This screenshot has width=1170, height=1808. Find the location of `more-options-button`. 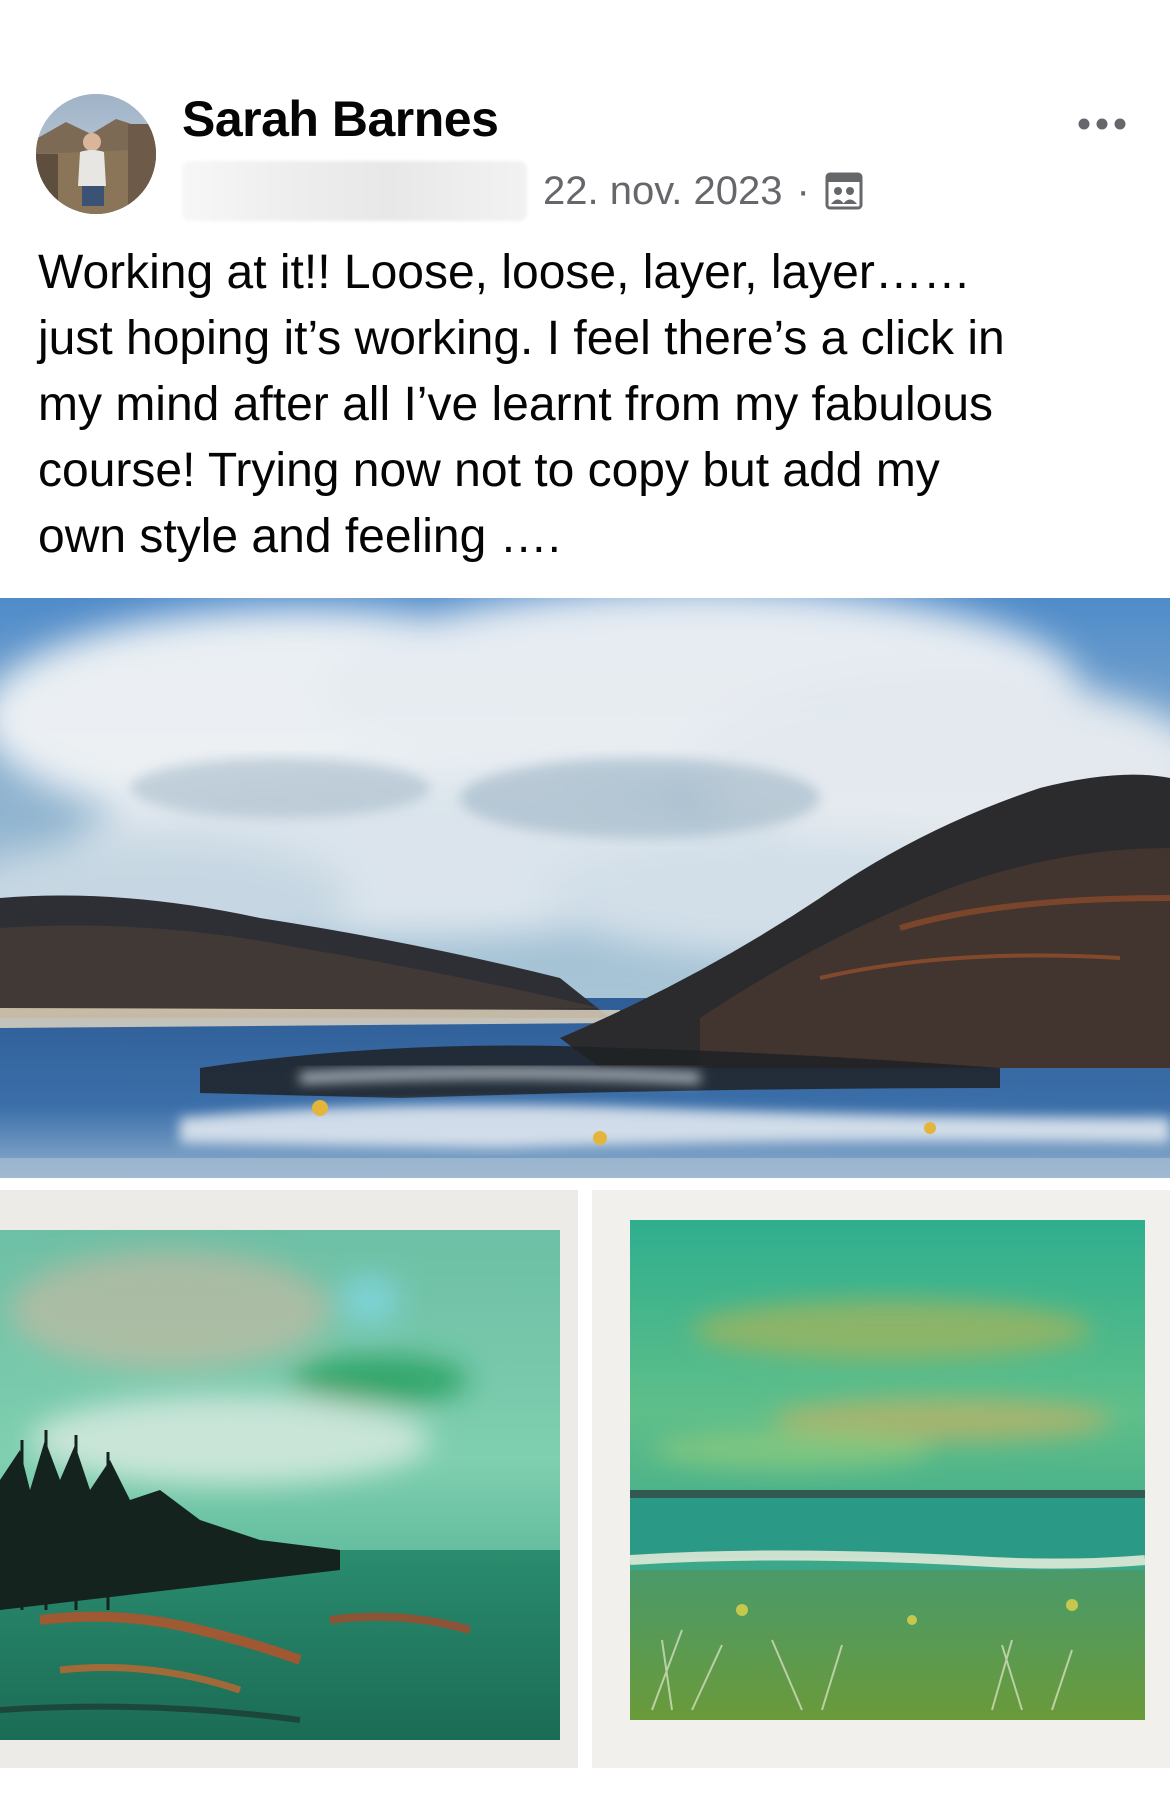

more-options-button is located at coordinates (1102, 124).